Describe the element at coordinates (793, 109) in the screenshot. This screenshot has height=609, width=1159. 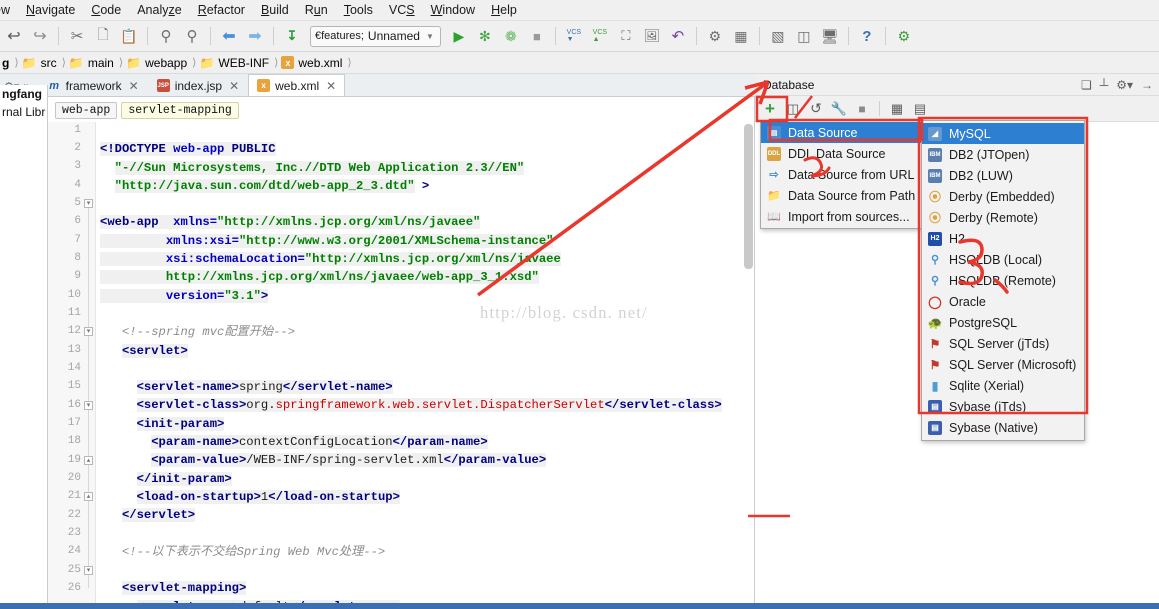
I see `remove-data-source-icon: ◫` at that location.